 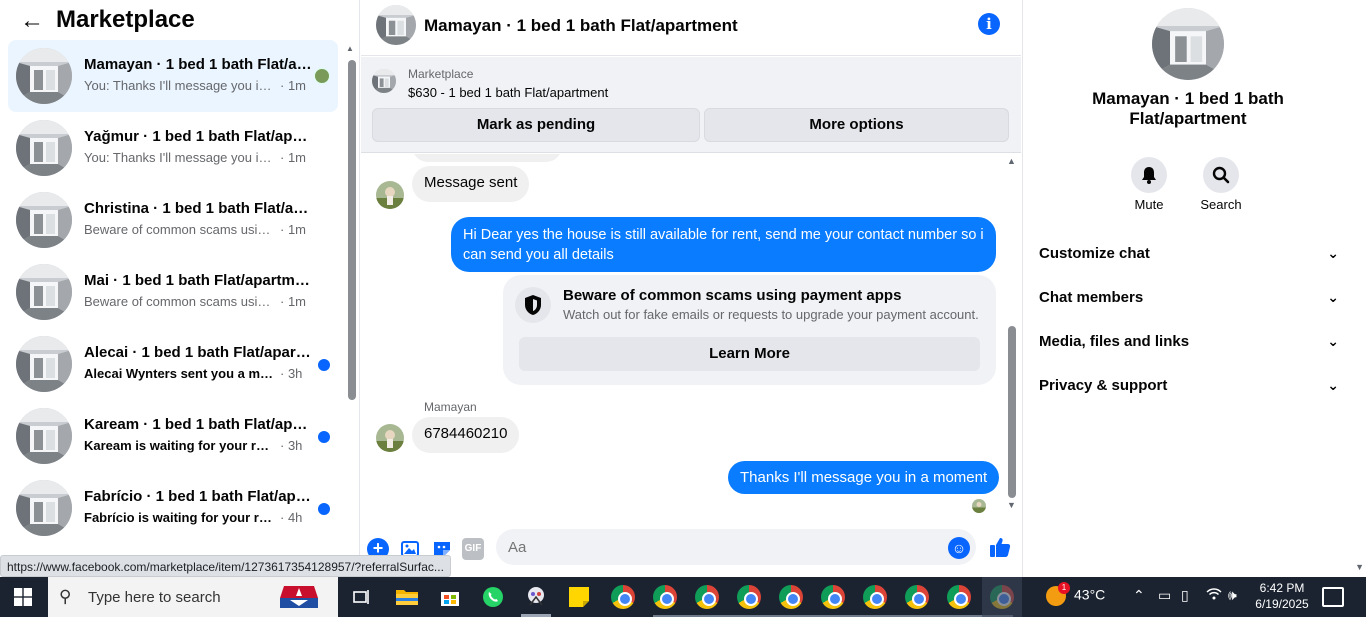 I want to click on chevron-up-icon: ⌃, so click(x=1139, y=595).